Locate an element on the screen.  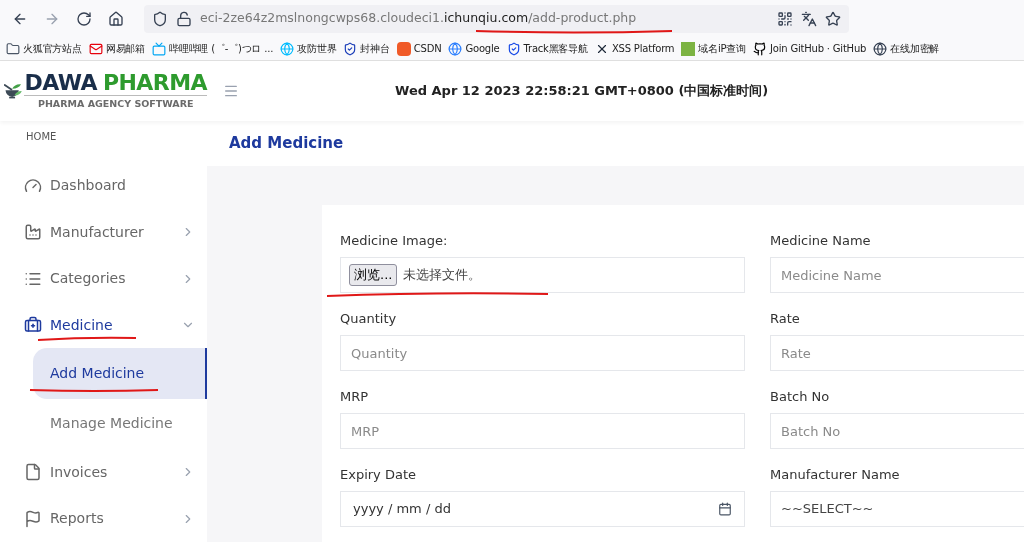
sidebar-item: Invoices is located at coordinates (103, 472).